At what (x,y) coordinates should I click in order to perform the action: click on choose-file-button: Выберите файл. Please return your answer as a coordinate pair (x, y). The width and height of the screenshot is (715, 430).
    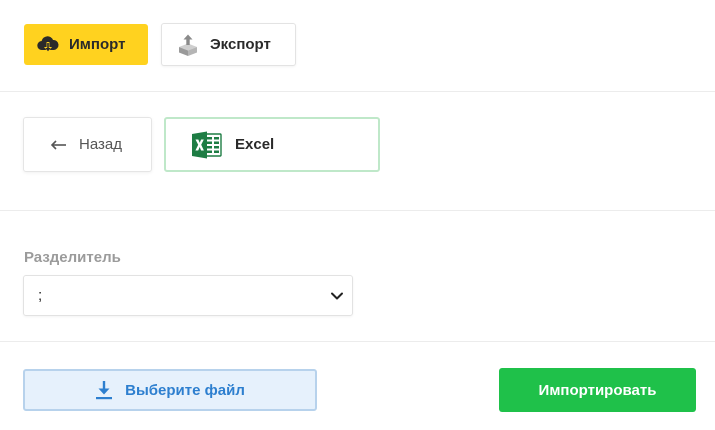
    Looking at the image, I should click on (170, 390).